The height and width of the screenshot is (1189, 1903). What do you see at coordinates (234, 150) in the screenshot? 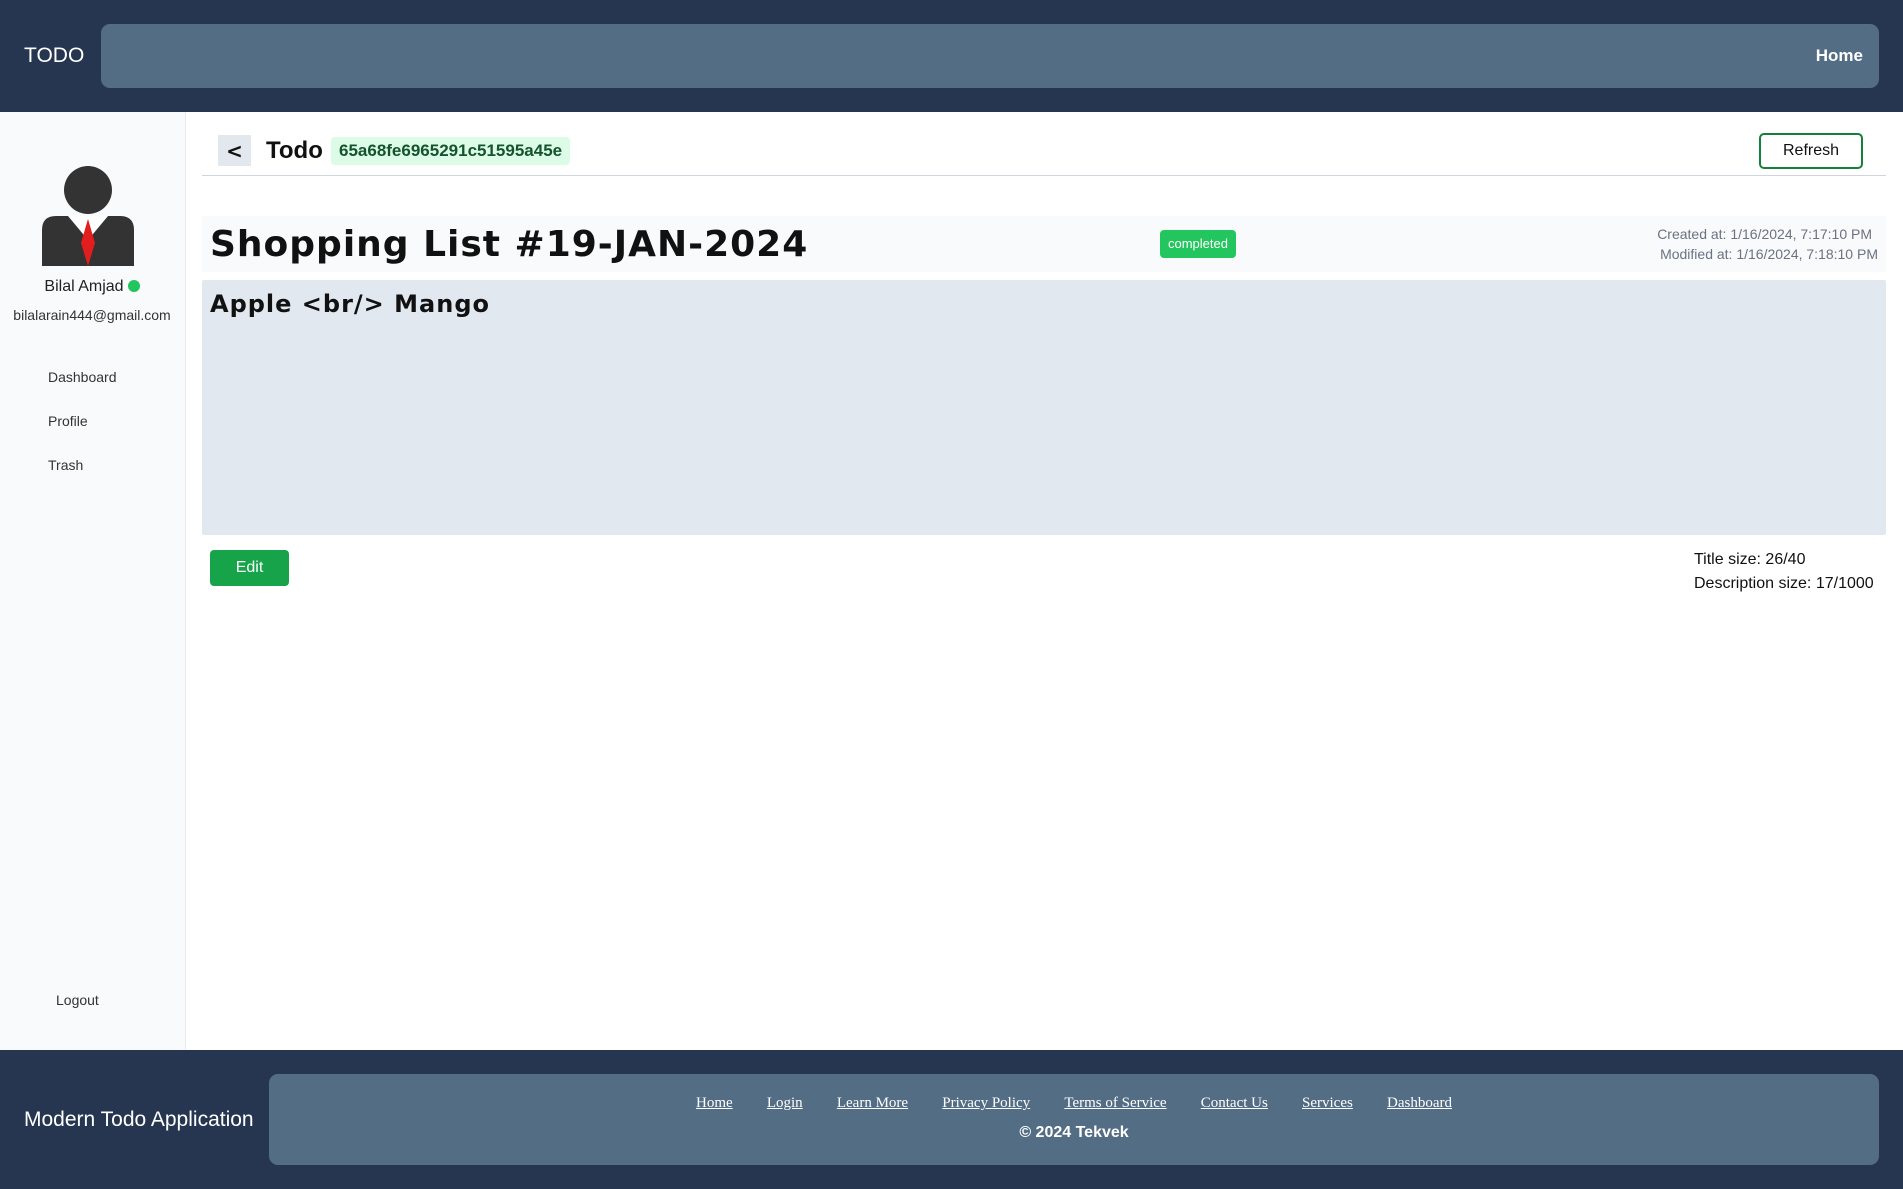
I see `back-button: <` at bounding box center [234, 150].